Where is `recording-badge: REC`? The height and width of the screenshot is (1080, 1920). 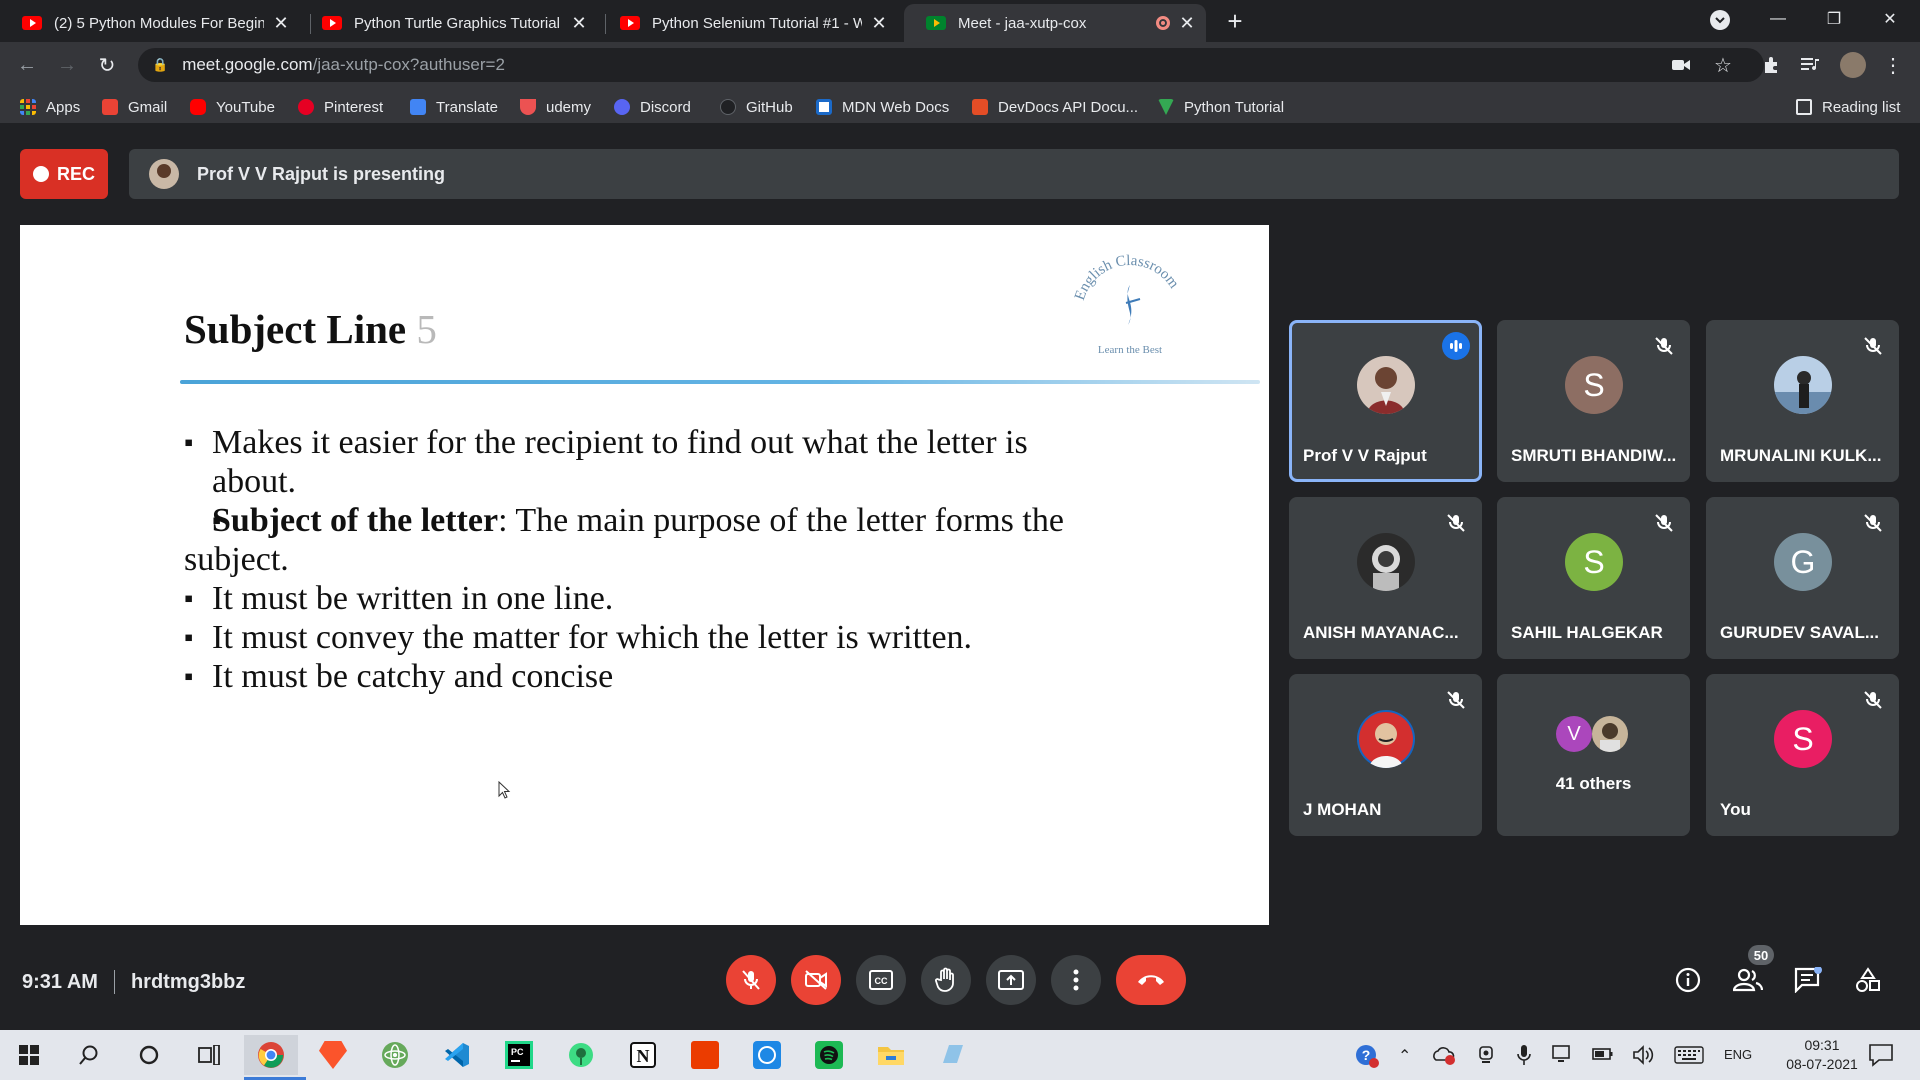
recording-badge: REC is located at coordinates (64, 174).